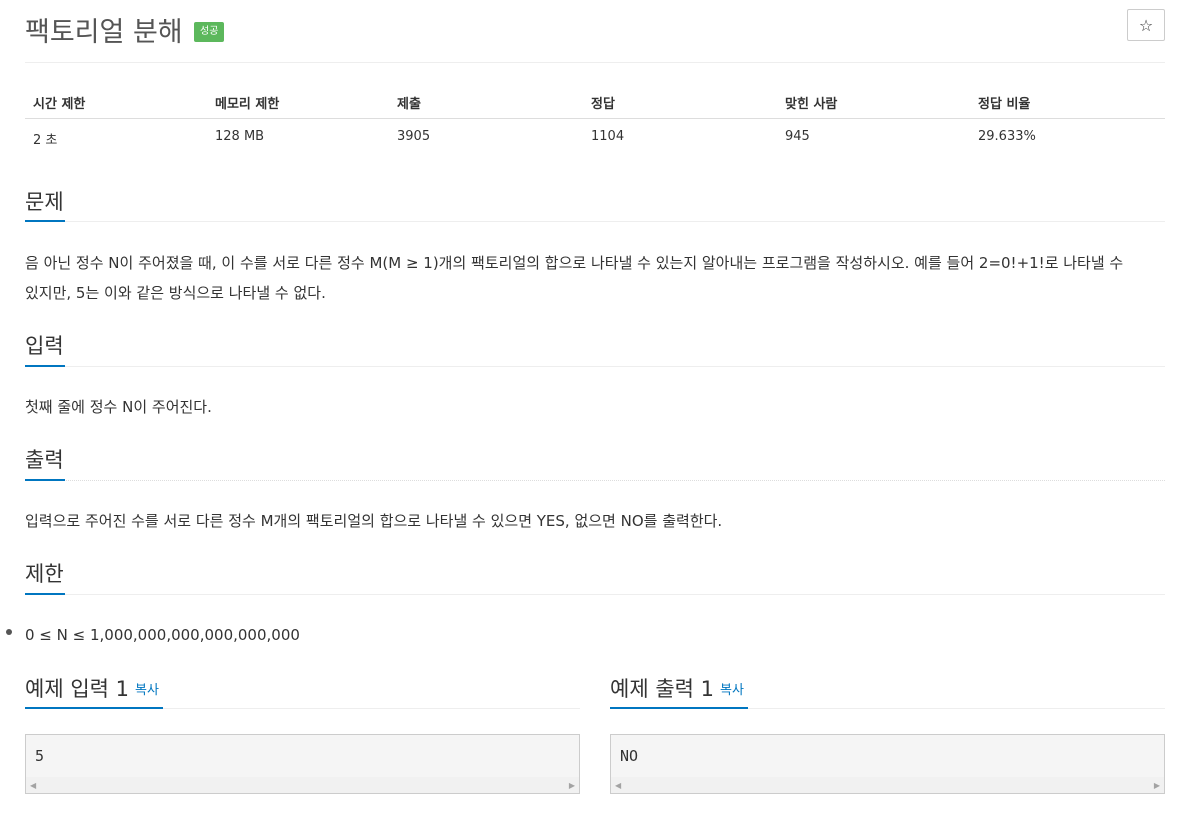 The image size is (1201, 815). I want to click on header-accept-ratio: 정답 비율, so click(1004, 104).